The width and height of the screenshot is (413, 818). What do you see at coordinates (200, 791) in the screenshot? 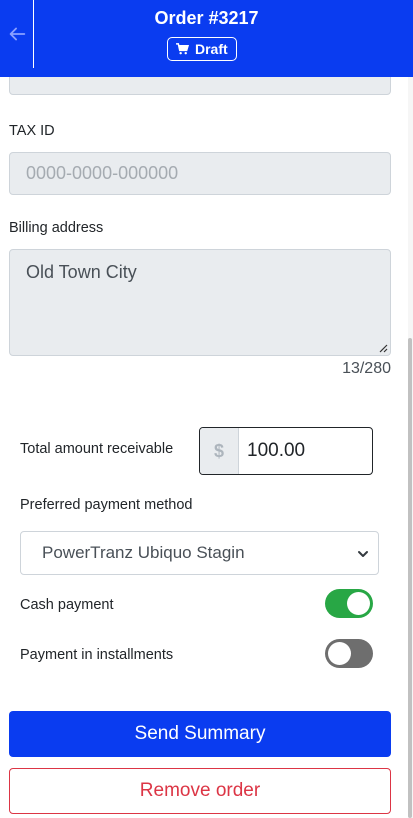
I see `remove-order-button: Remove order` at bounding box center [200, 791].